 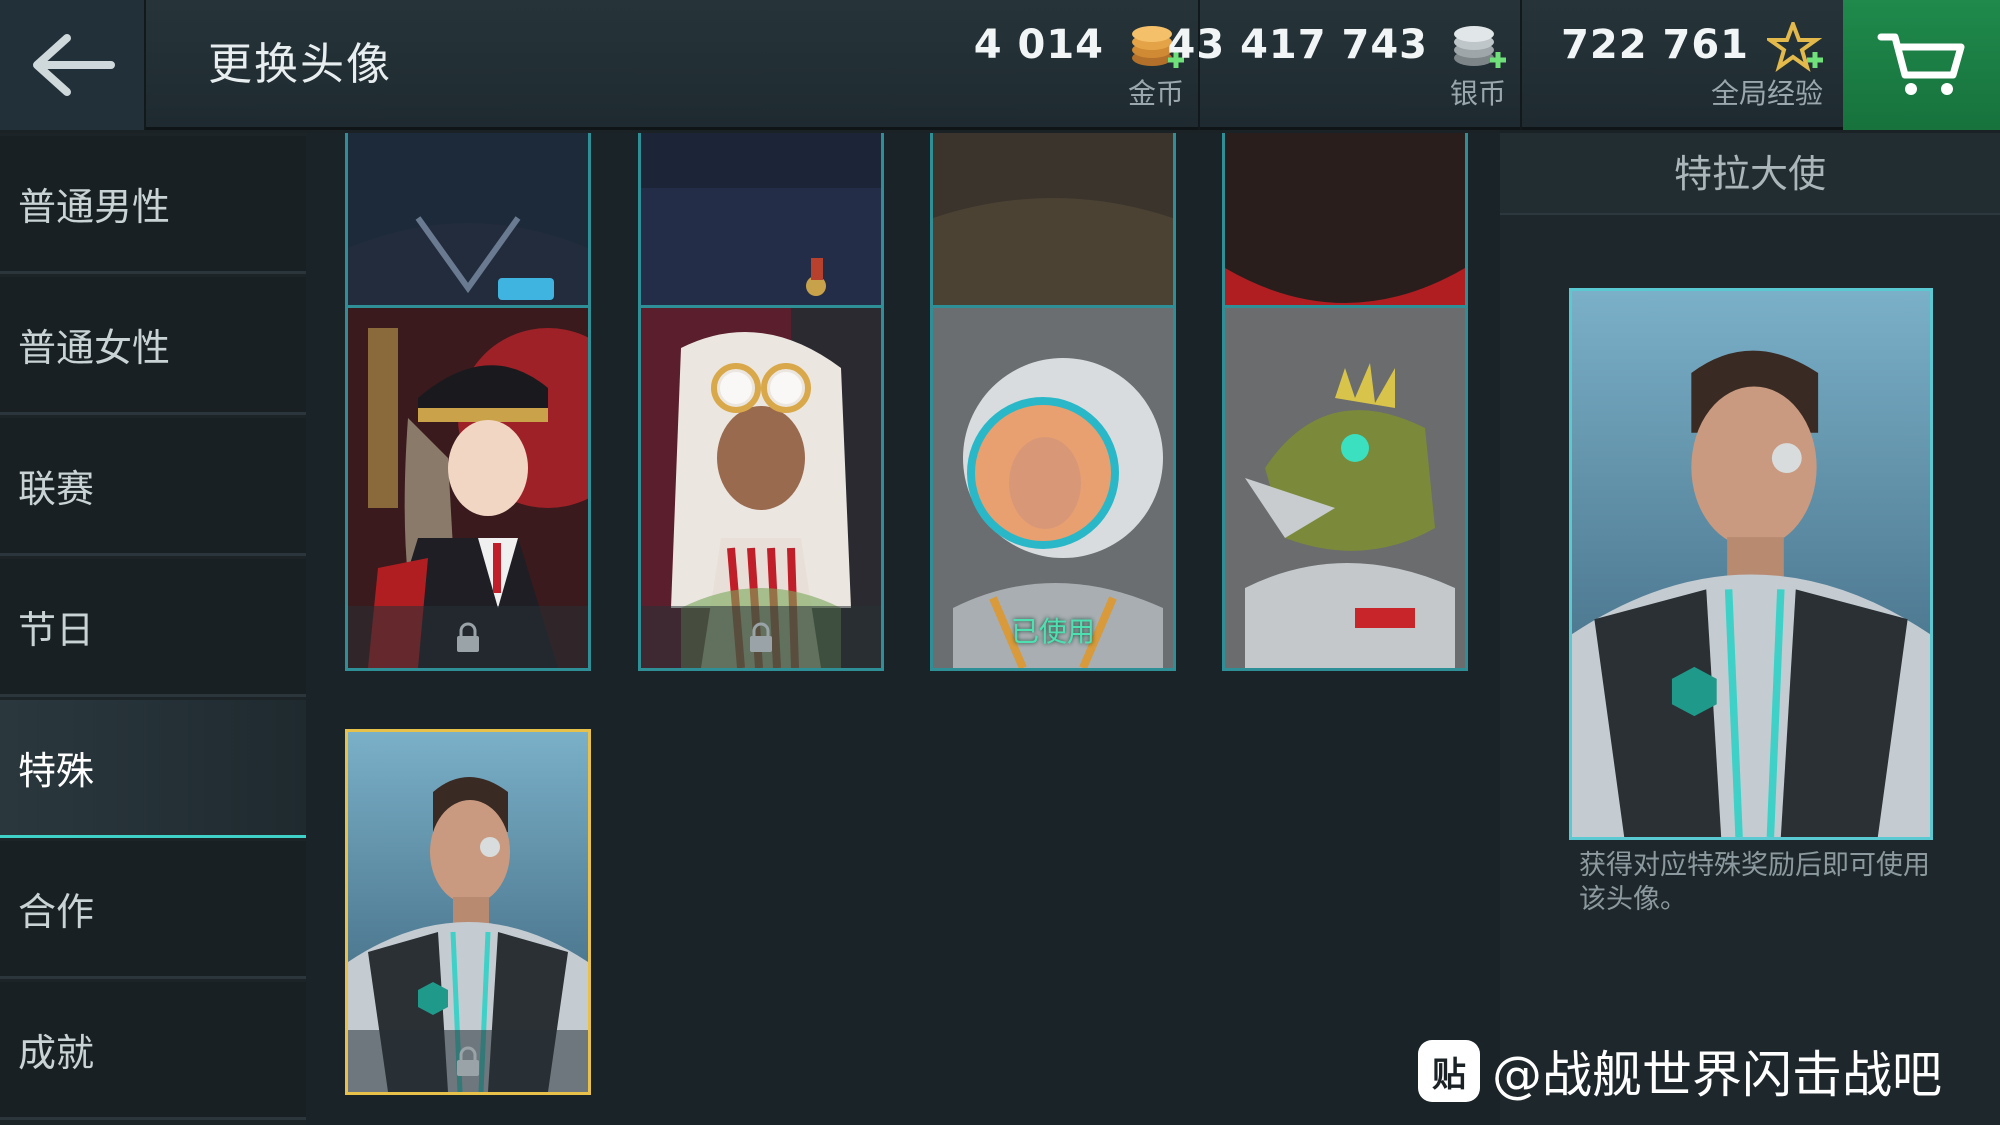 I want to click on silver-currency: 43 417 743 银币, so click(x=1343, y=65).